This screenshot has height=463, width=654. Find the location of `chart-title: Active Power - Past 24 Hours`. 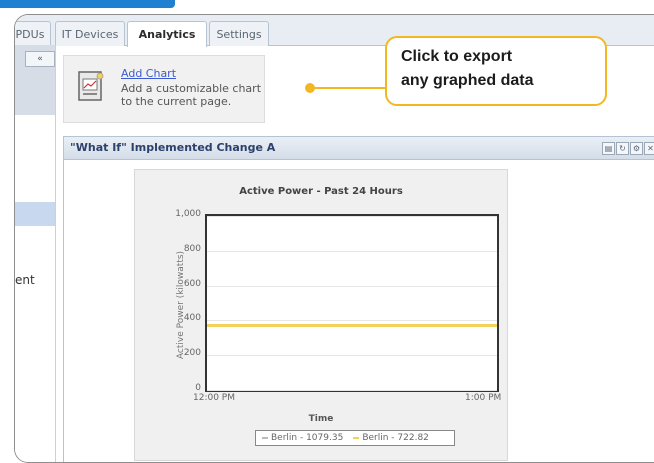

chart-title: Active Power - Past 24 Hours is located at coordinates (321, 191).